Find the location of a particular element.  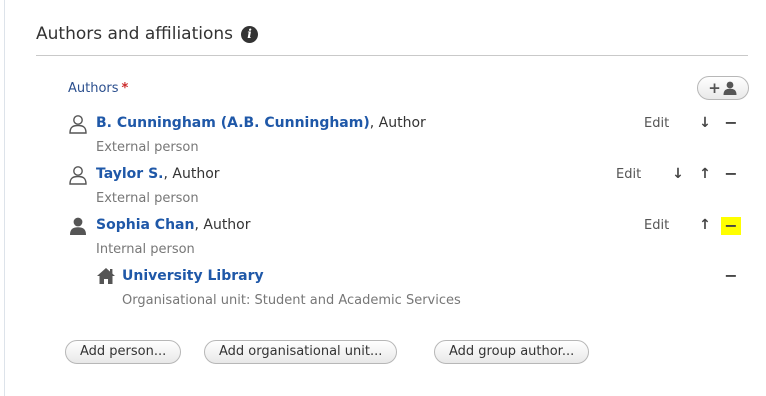

author-row-3: Sophia Chan, Author is located at coordinates (173, 225).